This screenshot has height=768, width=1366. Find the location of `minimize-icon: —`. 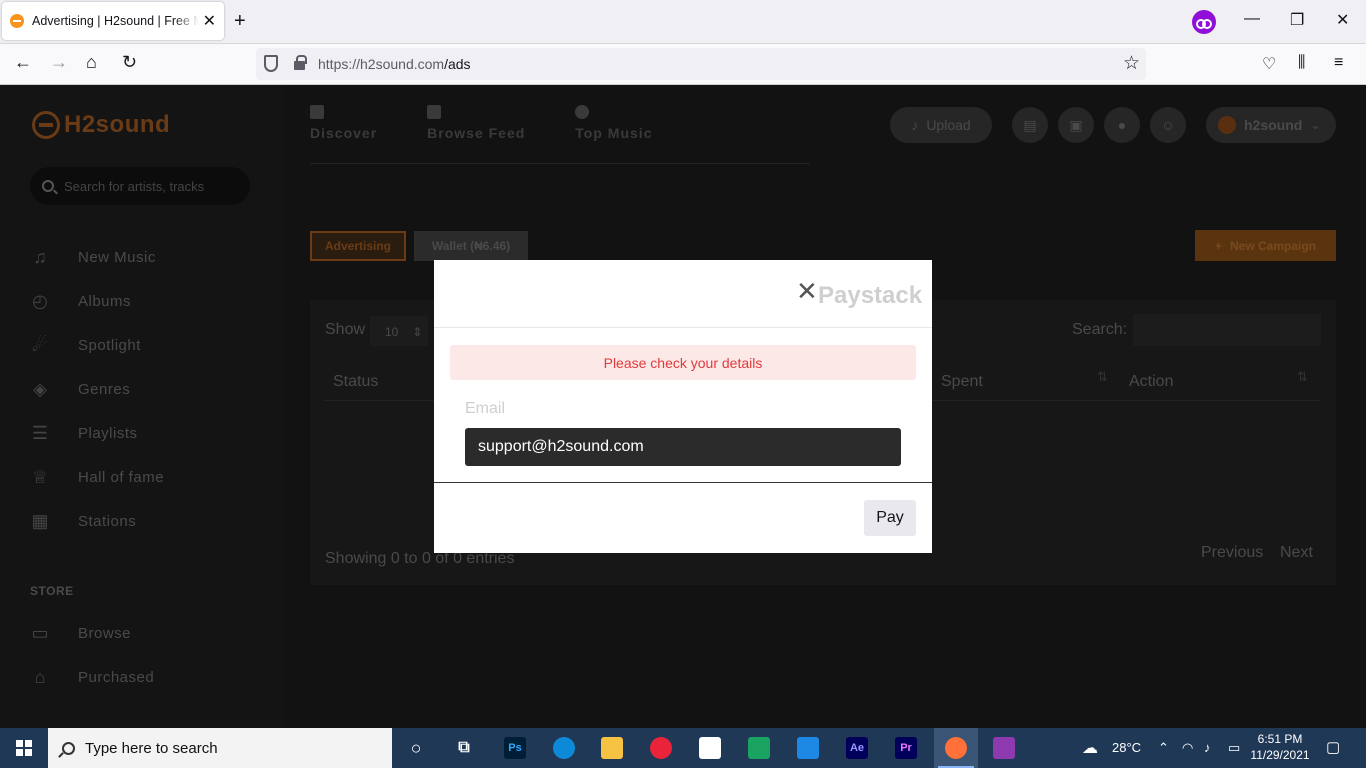

minimize-icon: — is located at coordinates (1252, 19).